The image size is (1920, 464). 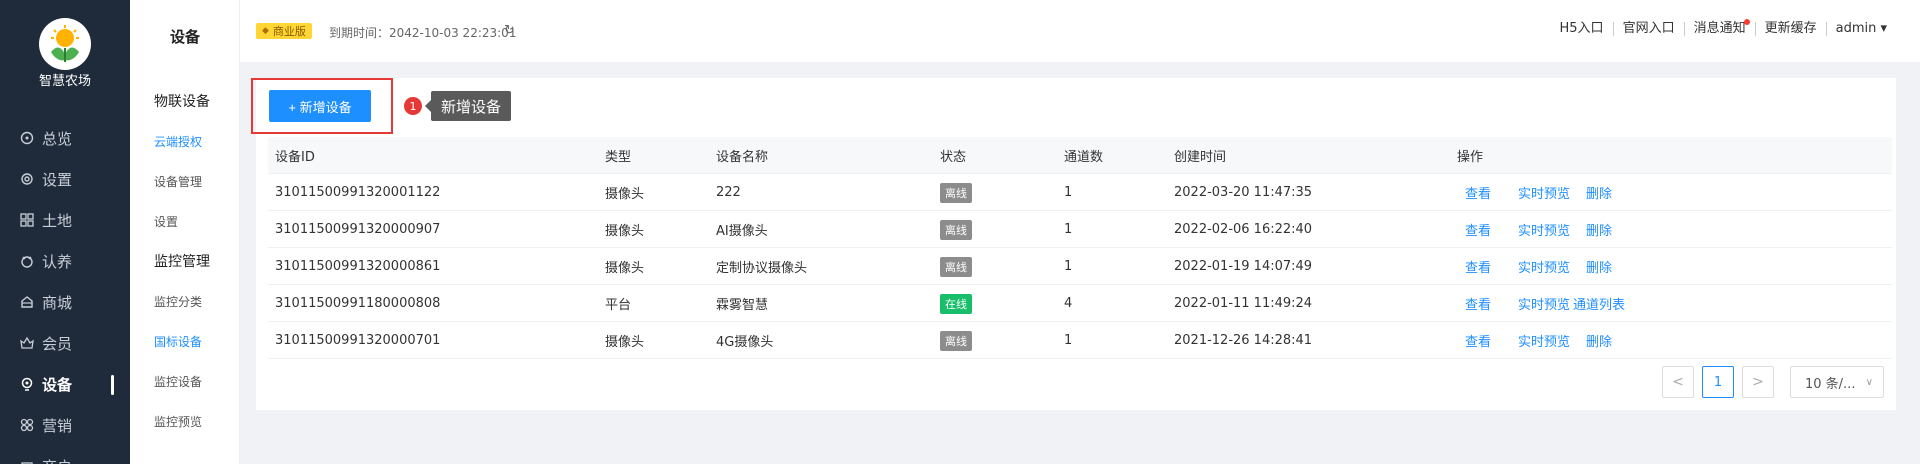 I want to click on website-entry-link: 官网入口, so click(x=1649, y=29).